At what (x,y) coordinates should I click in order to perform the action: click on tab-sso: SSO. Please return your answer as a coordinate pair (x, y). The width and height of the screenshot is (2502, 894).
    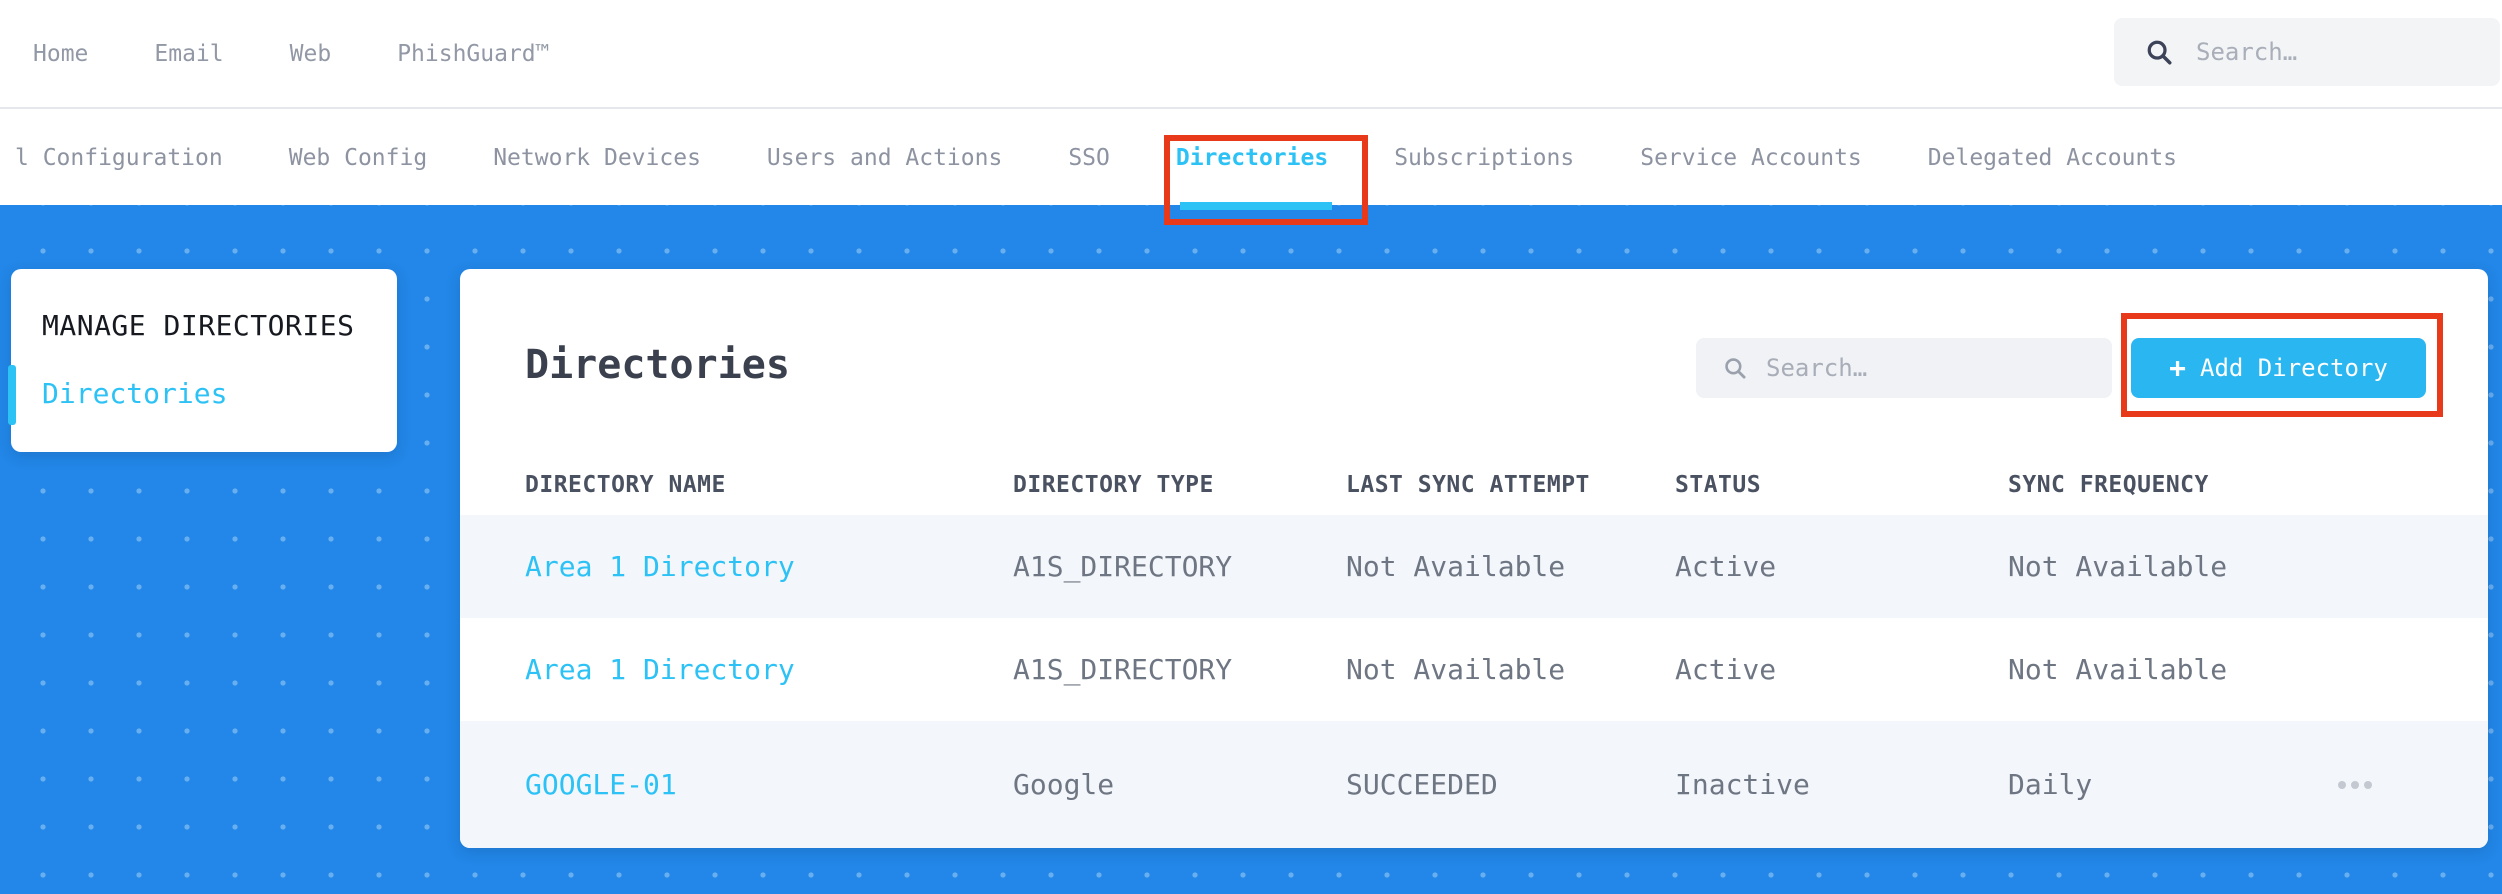
    Looking at the image, I should click on (1089, 158).